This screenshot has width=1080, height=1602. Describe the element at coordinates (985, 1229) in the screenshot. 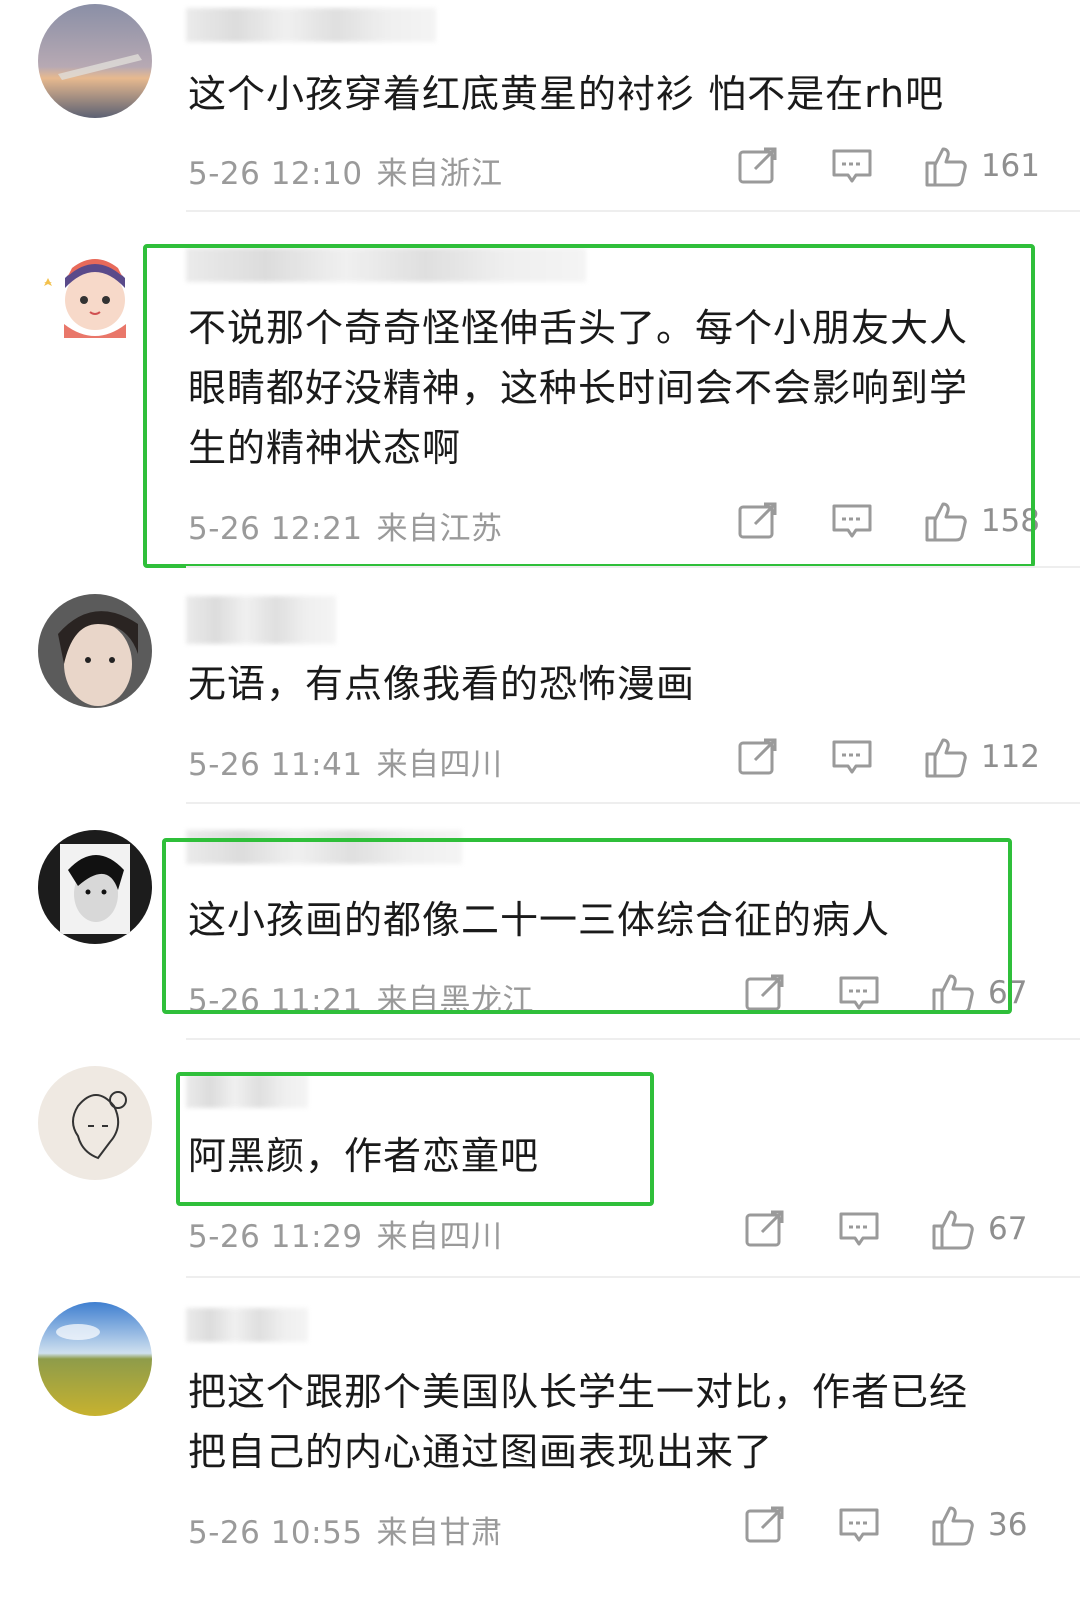

I see `like-button: 67` at that location.